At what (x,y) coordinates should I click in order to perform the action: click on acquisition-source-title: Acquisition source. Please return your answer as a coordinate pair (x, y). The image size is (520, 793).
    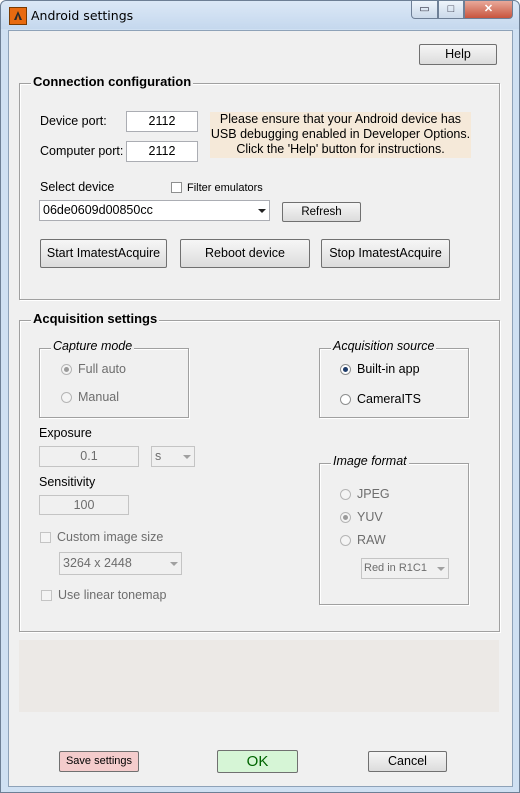
    Looking at the image, I should click on (384, 346).